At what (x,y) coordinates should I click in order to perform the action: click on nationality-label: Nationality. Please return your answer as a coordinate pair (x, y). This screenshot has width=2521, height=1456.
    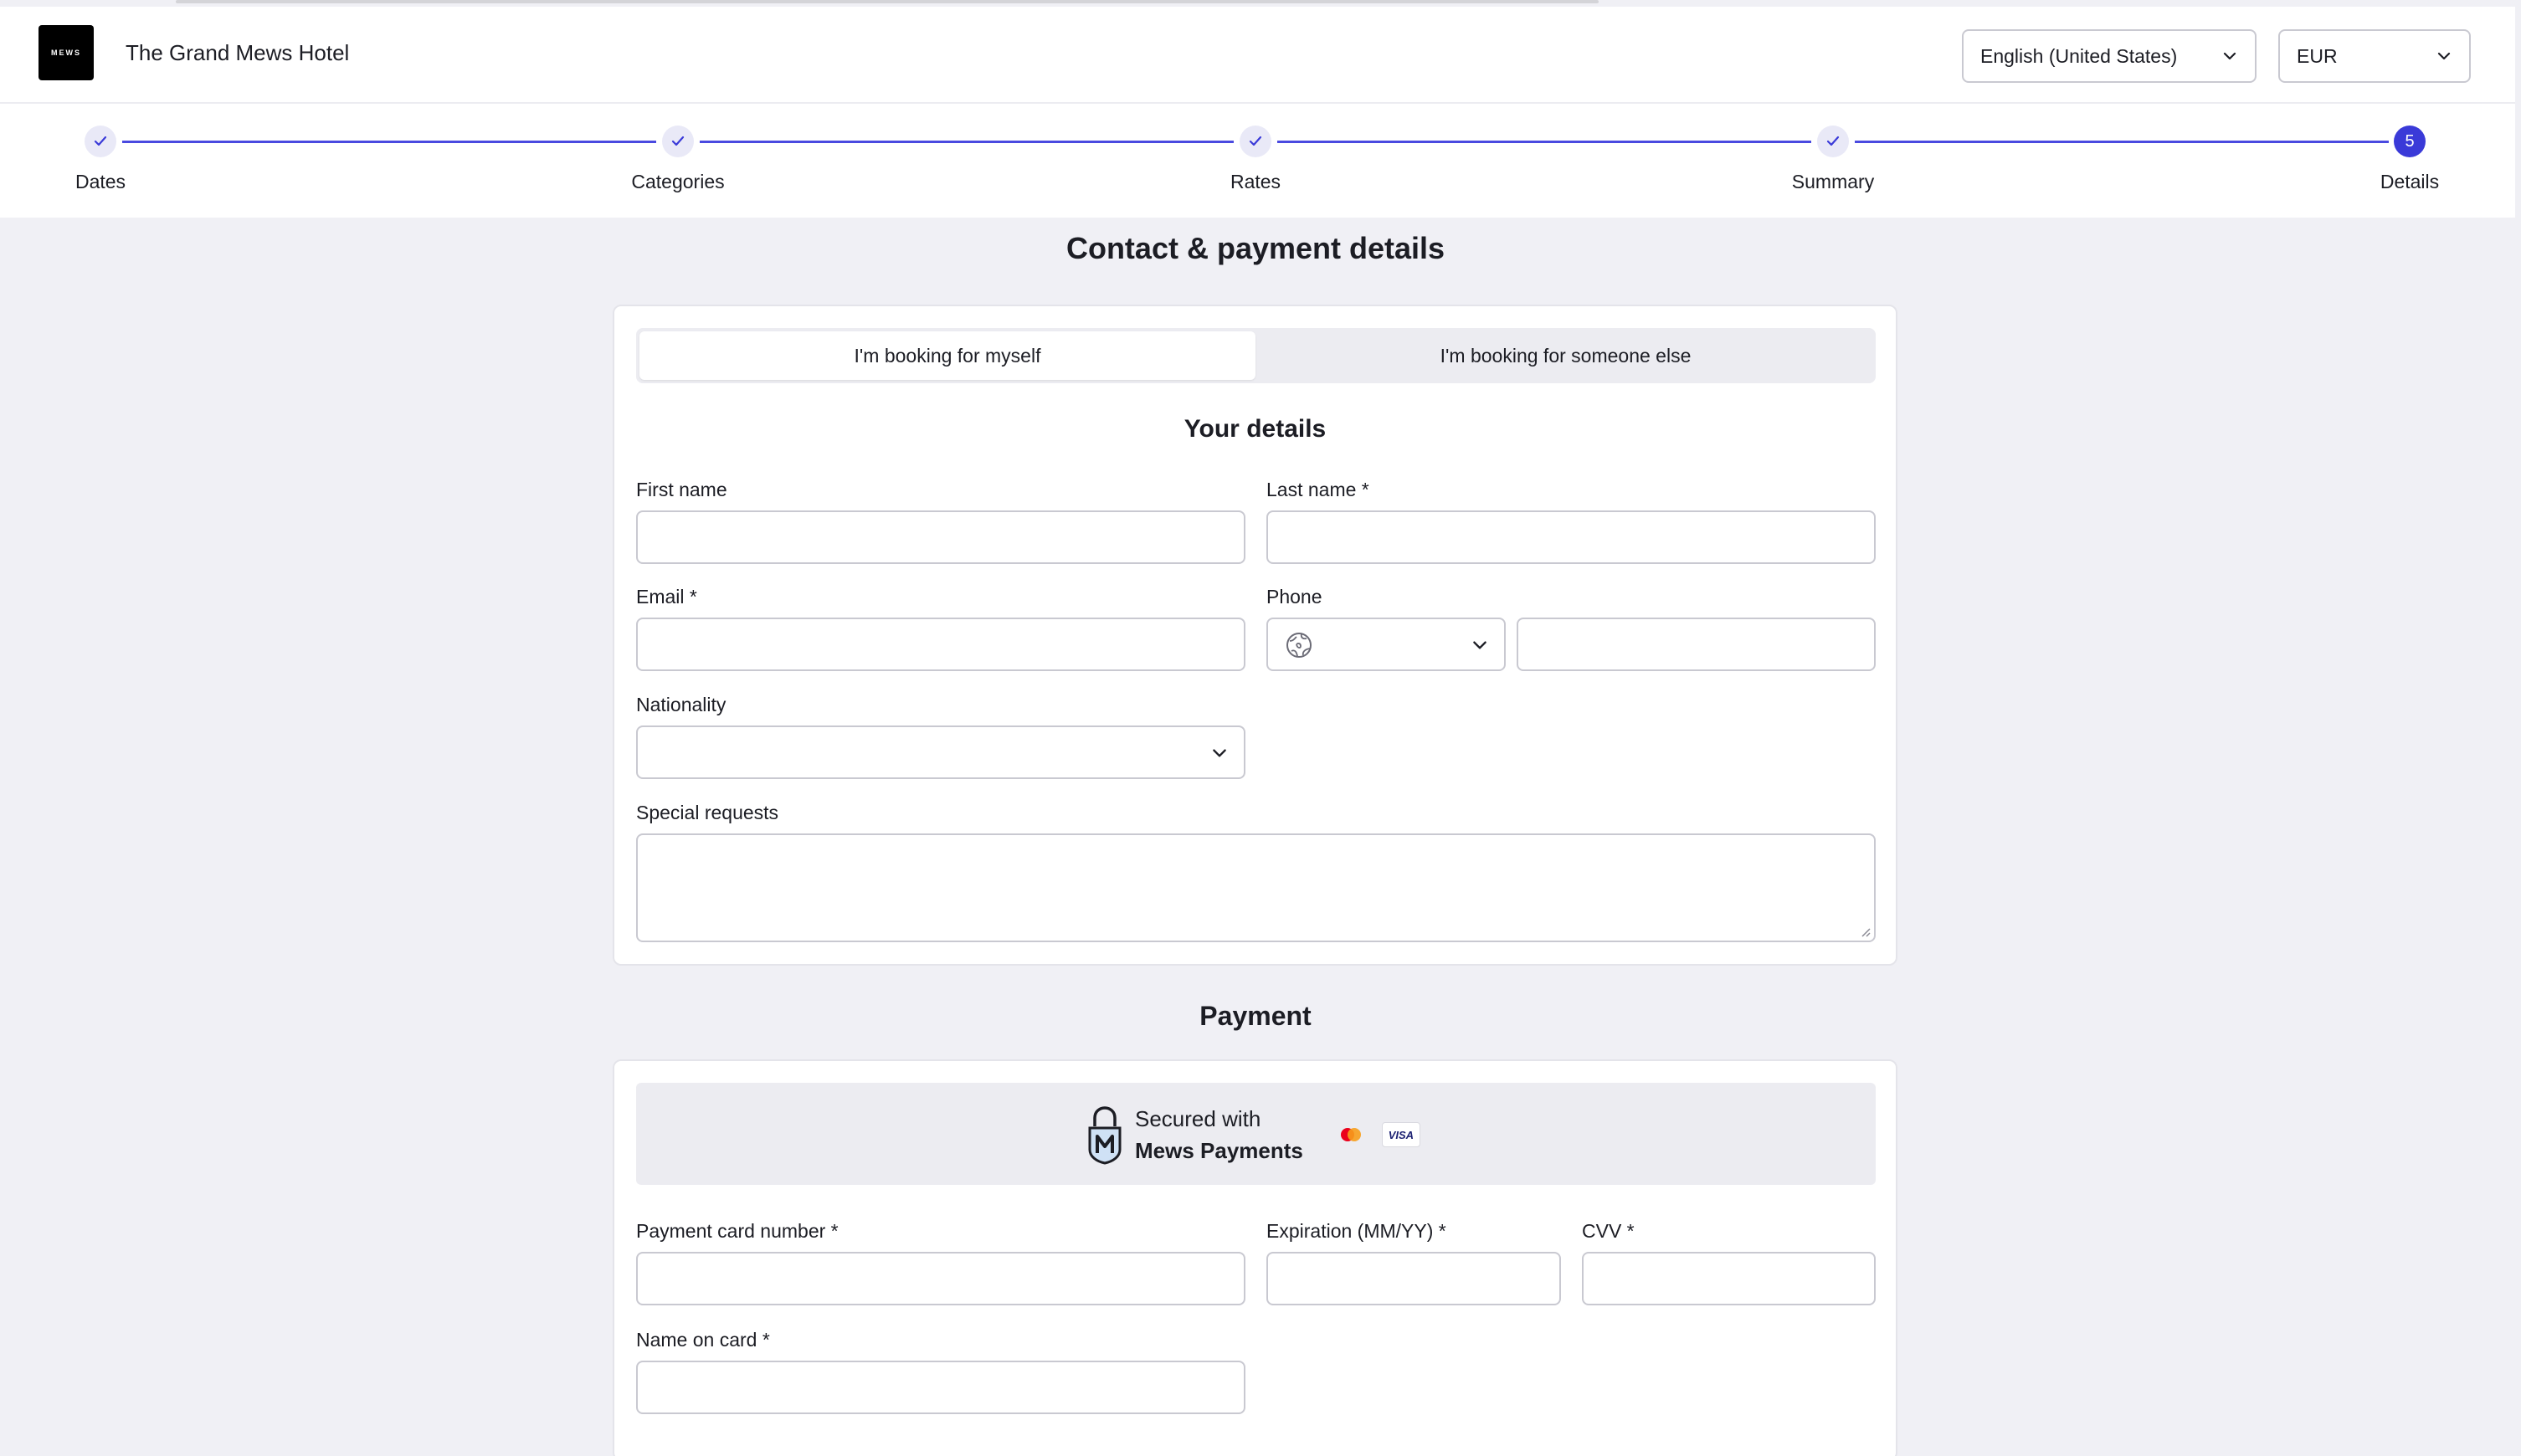
    Looking at the image, I should click on (681, 704).